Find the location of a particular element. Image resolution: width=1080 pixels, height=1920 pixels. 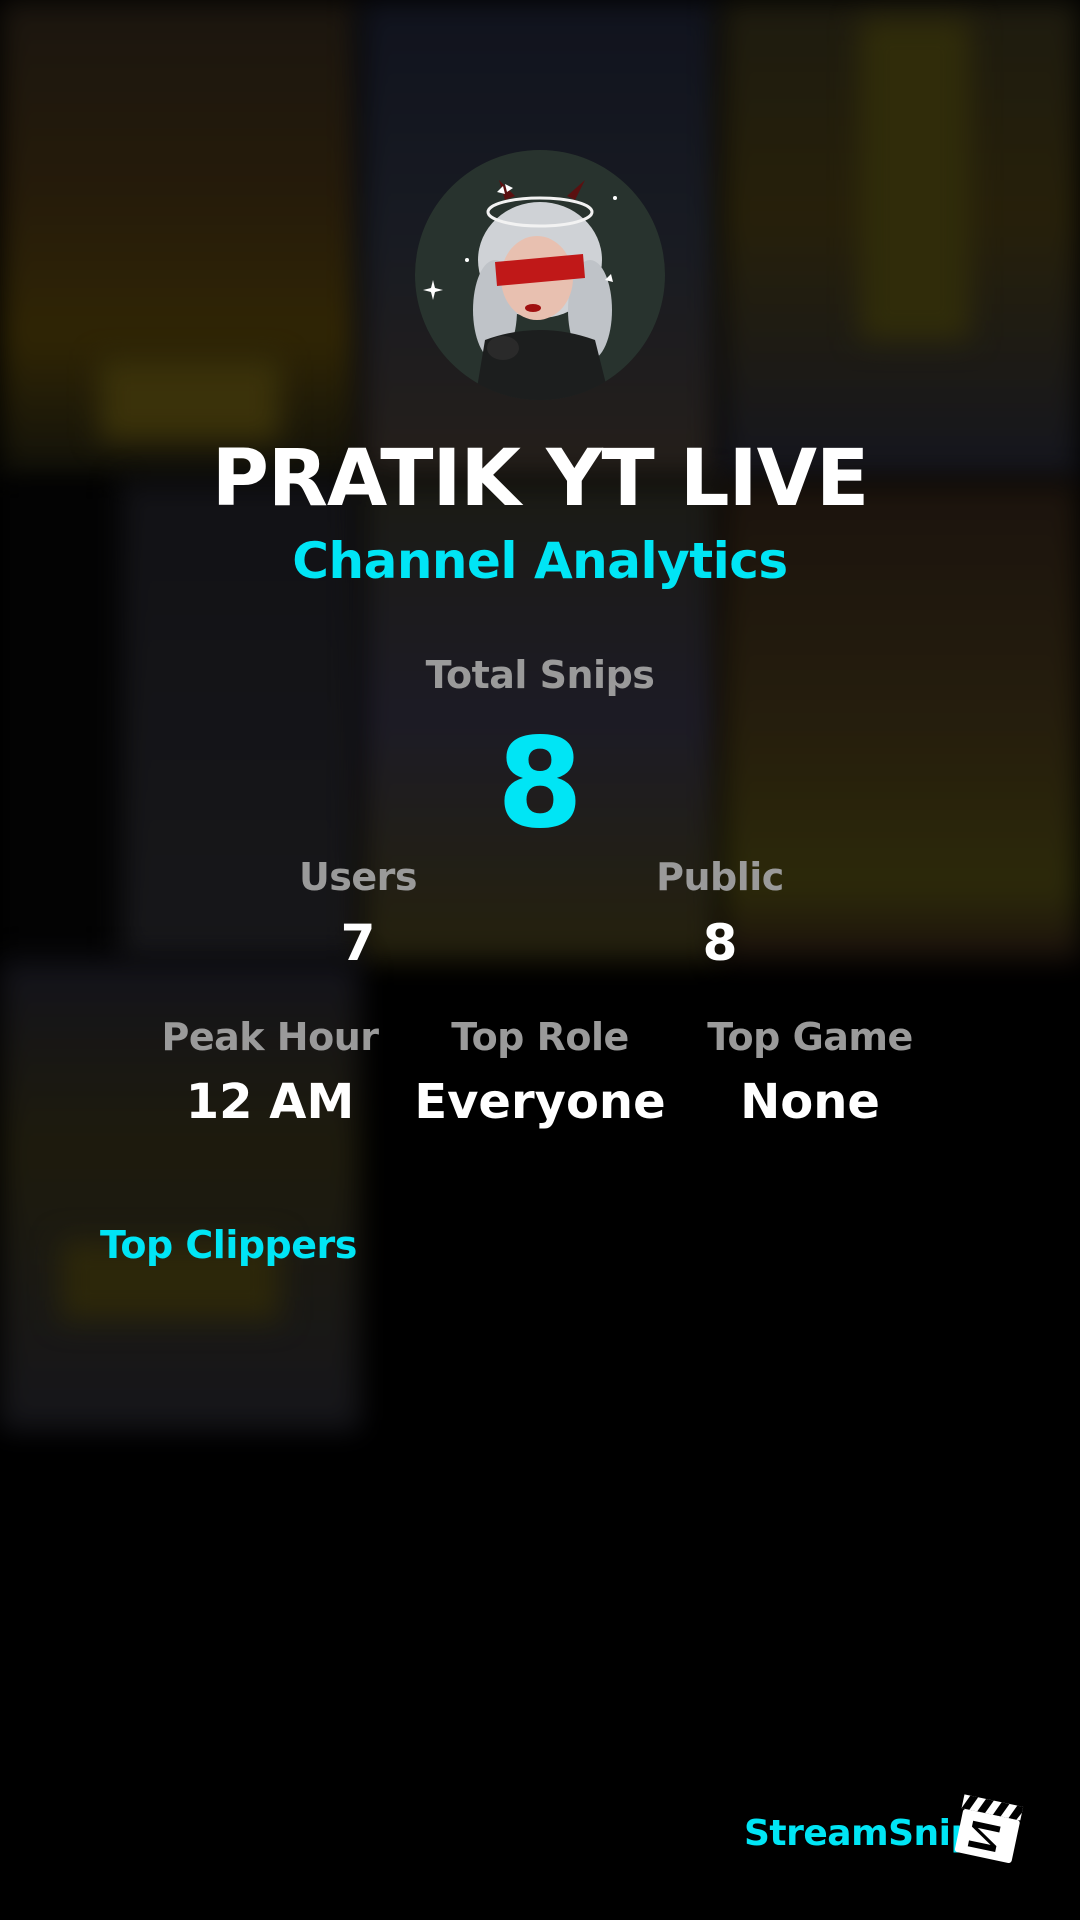

top-clippers-heading: Top Clippers is located at coordinates (228, 1245).